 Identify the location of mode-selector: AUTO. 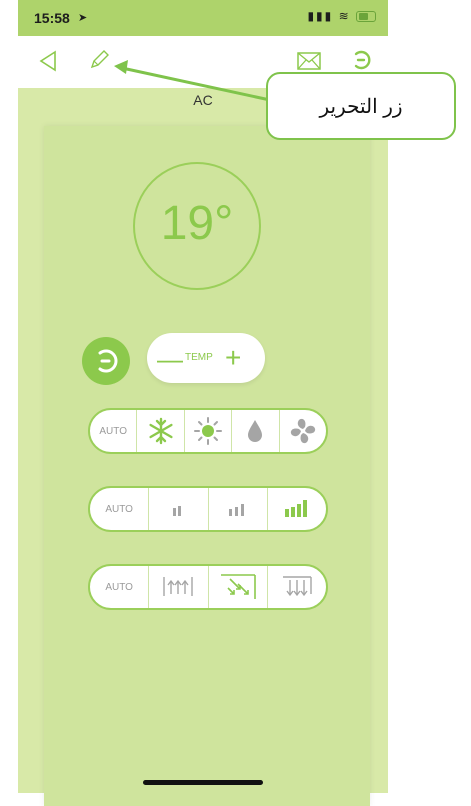
(208, 431).